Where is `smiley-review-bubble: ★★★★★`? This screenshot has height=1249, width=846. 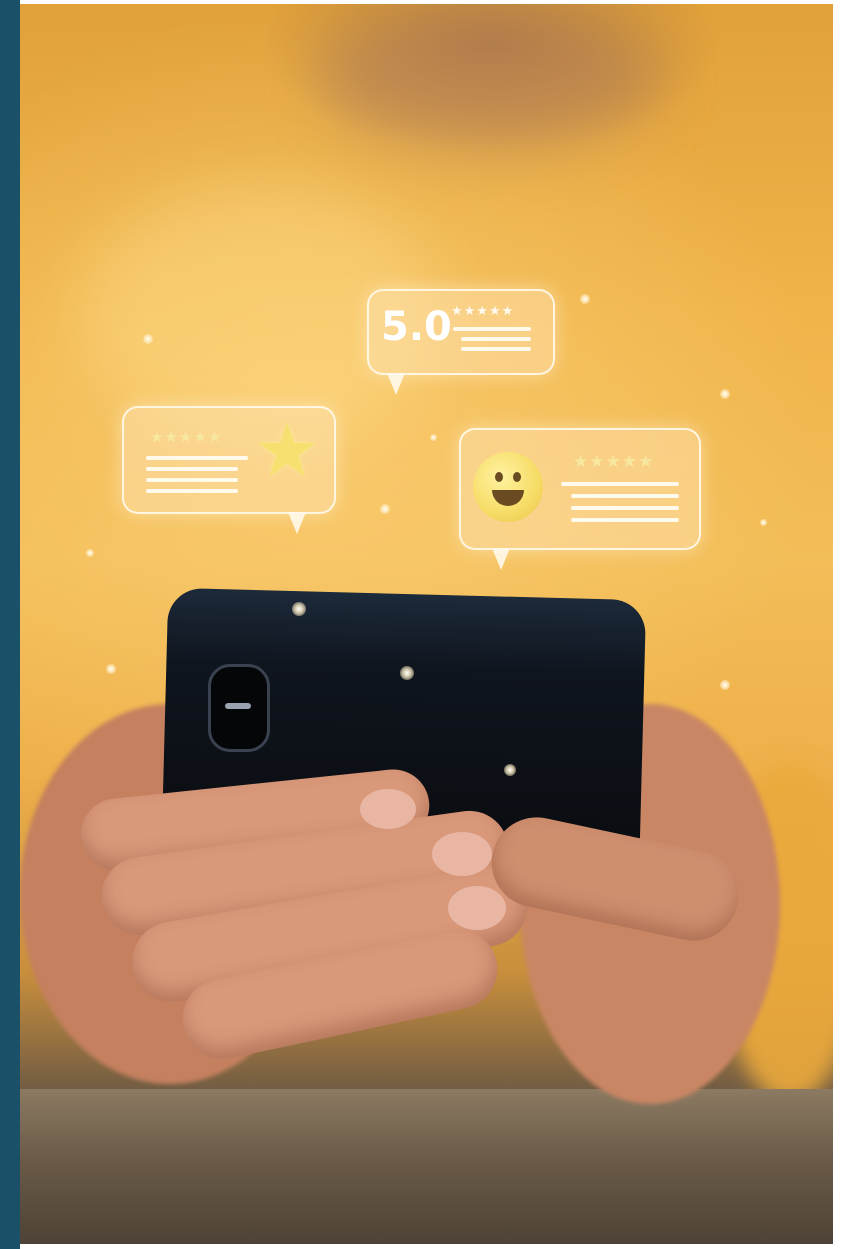 smiley-review-bubble: ★★★★★ is located at coordinates (580, 489).